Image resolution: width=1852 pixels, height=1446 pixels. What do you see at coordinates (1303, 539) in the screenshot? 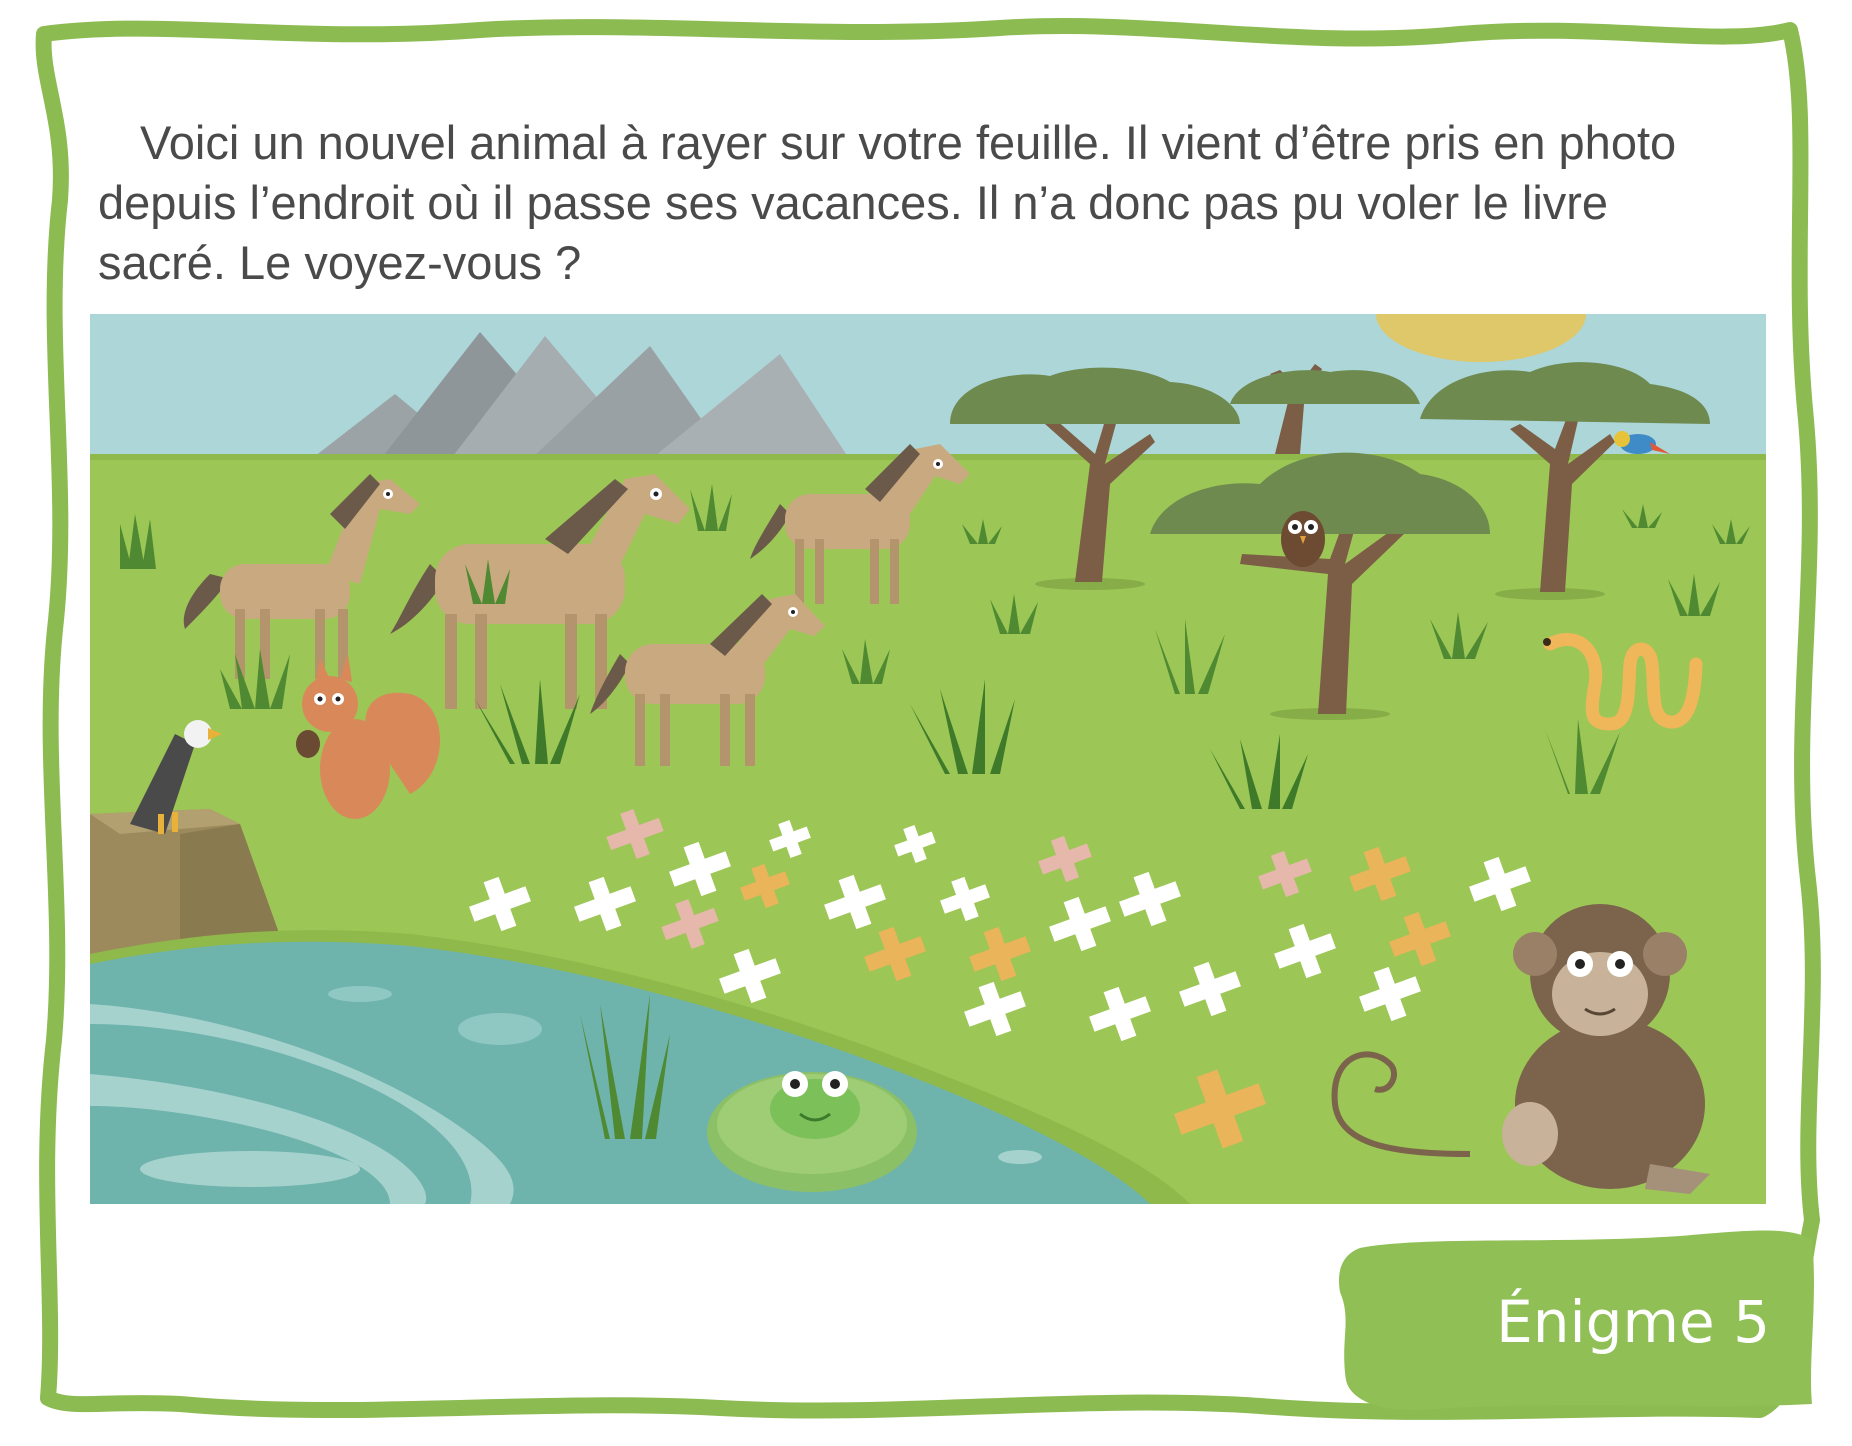
I see `owl` at bounding box center [1303, 539].